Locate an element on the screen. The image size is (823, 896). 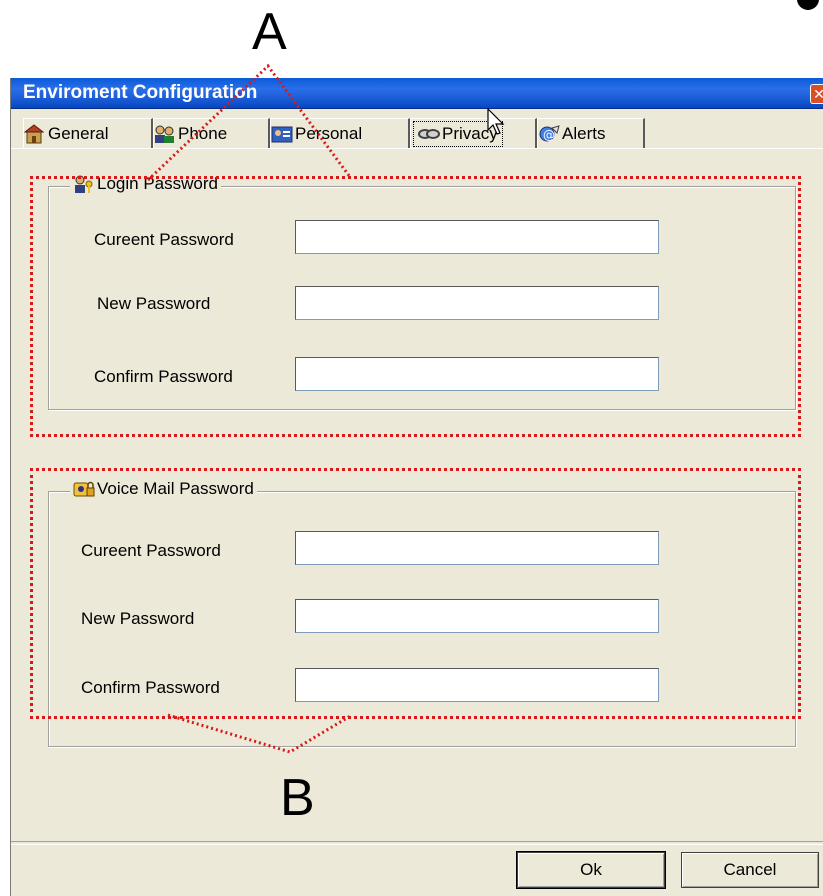
house-icon is located at coordinates (34, 133).